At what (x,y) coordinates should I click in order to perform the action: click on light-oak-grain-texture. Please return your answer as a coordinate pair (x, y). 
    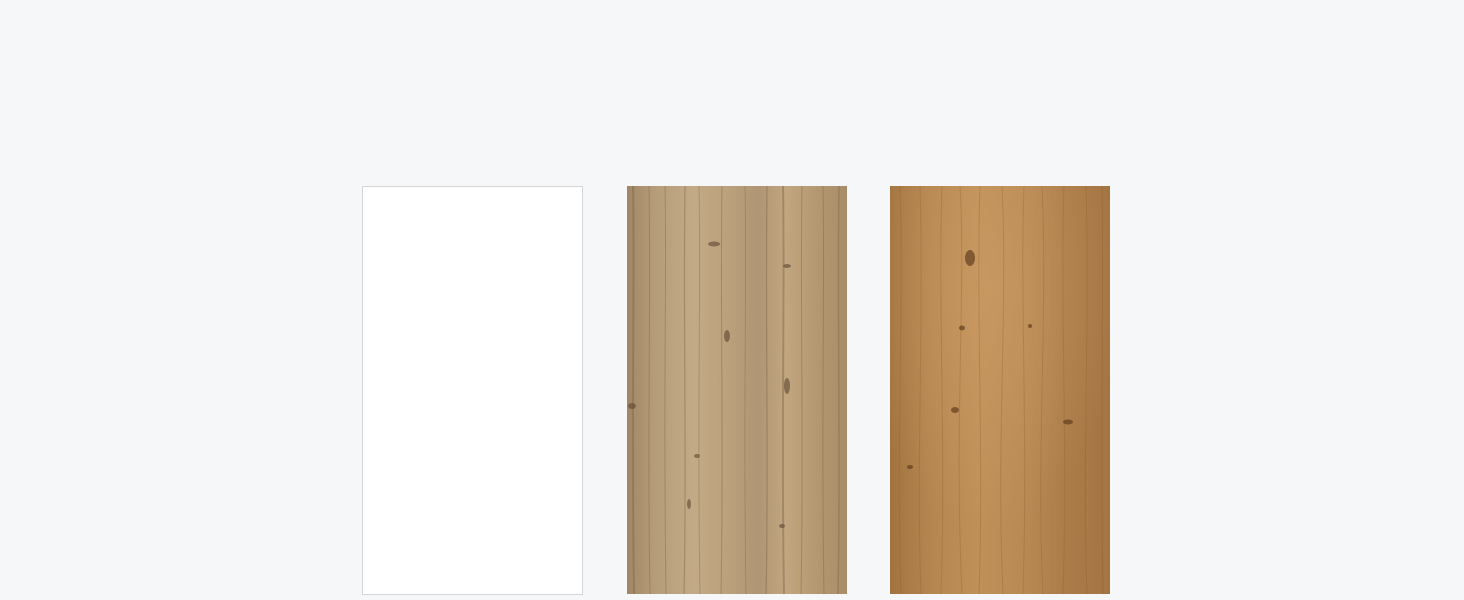
    Looking at the image, I should click on (737, 390).